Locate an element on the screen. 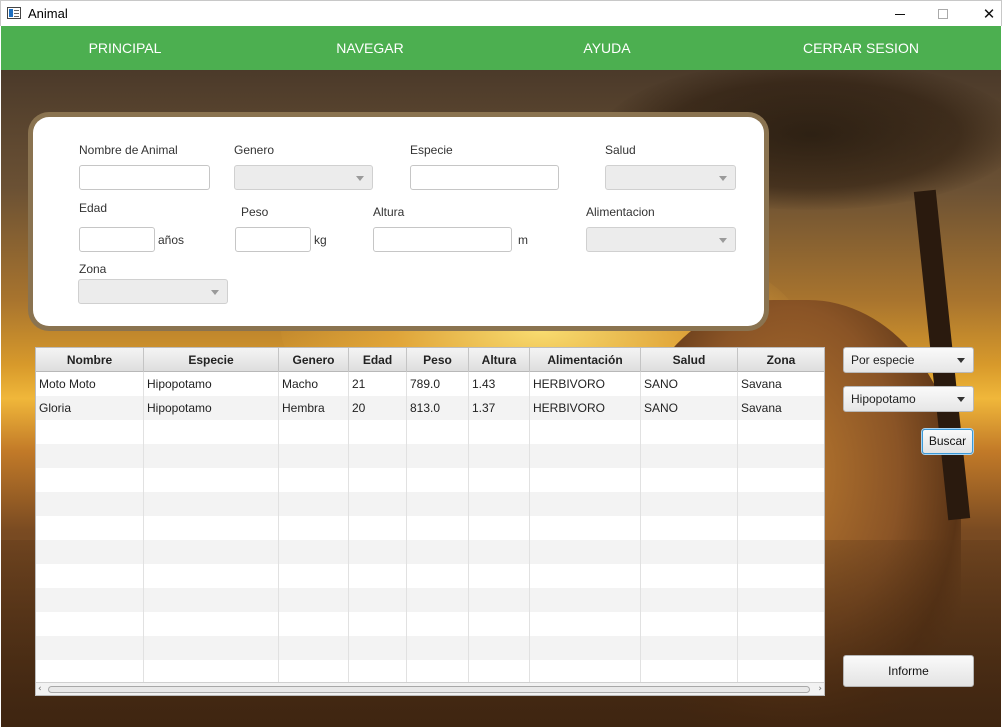  table-cell: Moto Moto is located at coordinates (90, 384).